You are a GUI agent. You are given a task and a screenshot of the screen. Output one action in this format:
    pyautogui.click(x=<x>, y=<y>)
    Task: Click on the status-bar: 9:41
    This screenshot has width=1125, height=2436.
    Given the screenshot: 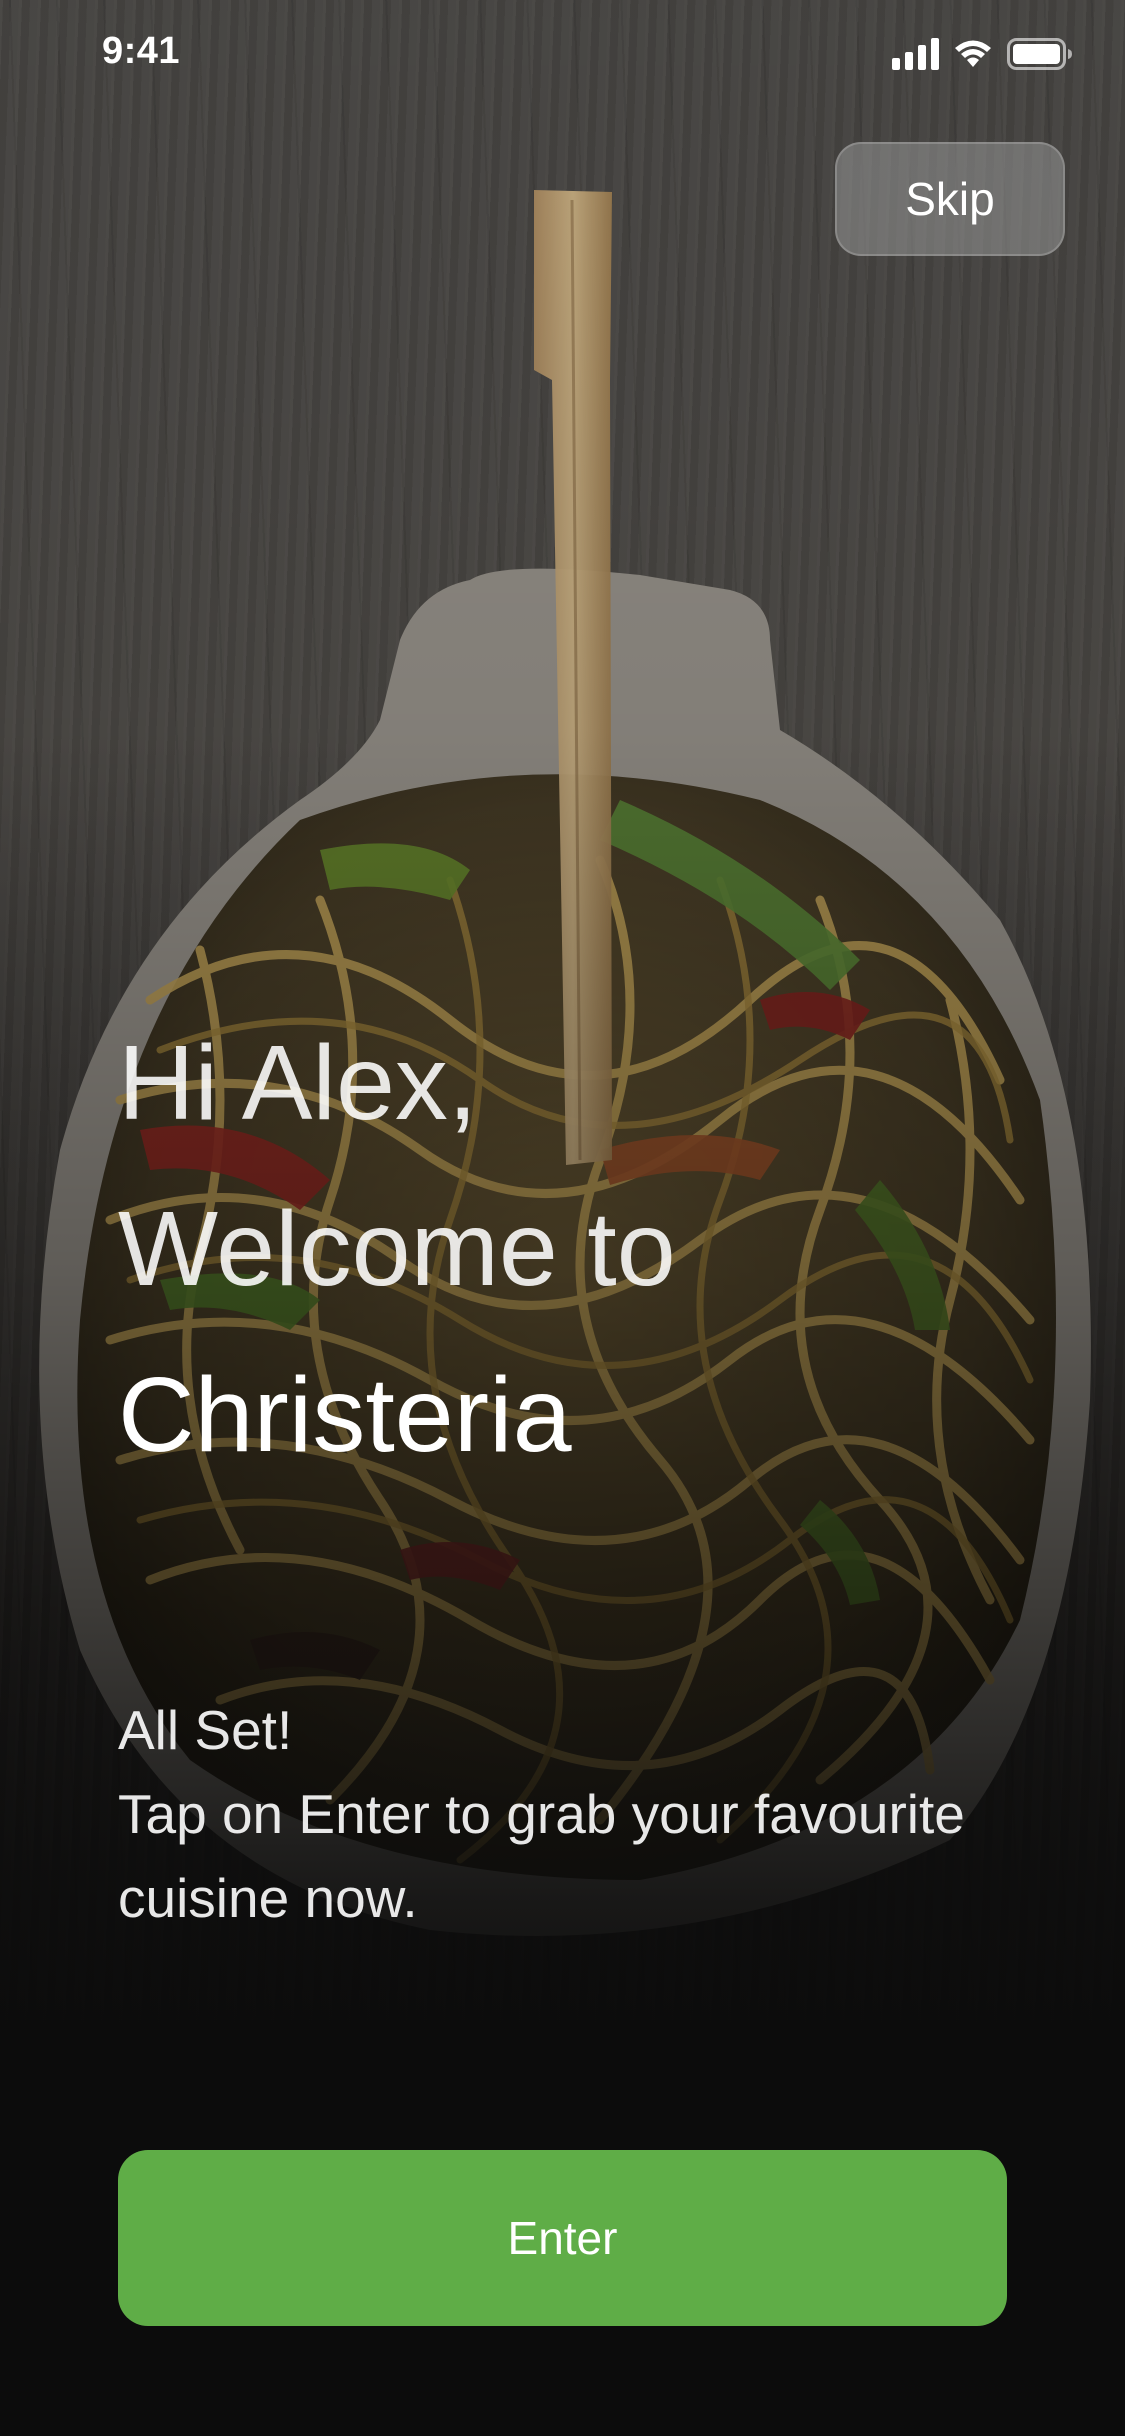 What is the action you would take?
    pyautogui.click(x=562, y=55)
    